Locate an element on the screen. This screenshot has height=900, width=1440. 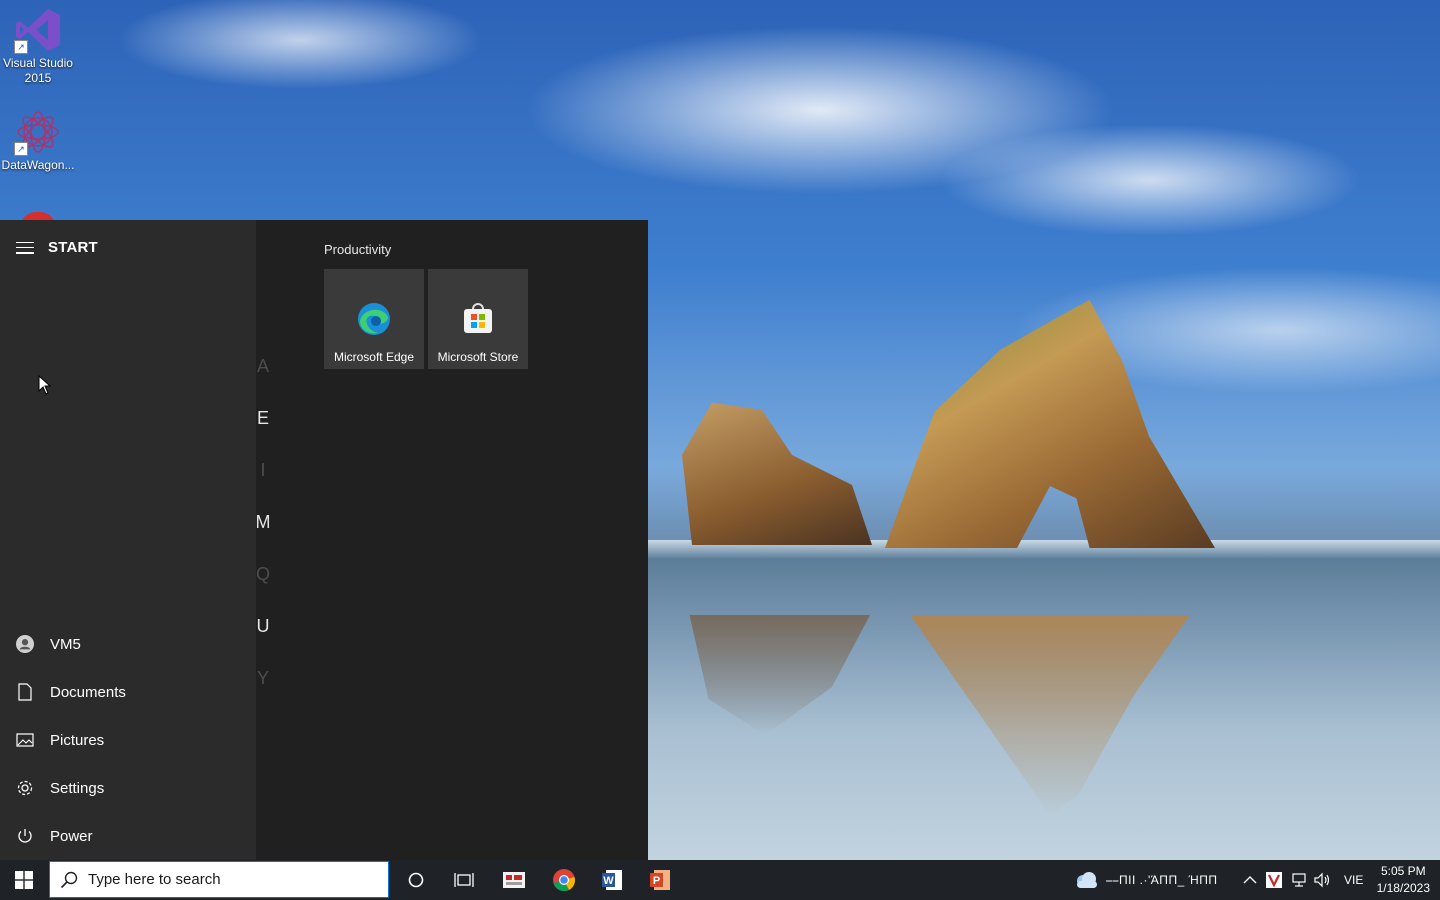
pictures-icon is located at coordinates (25, 740).